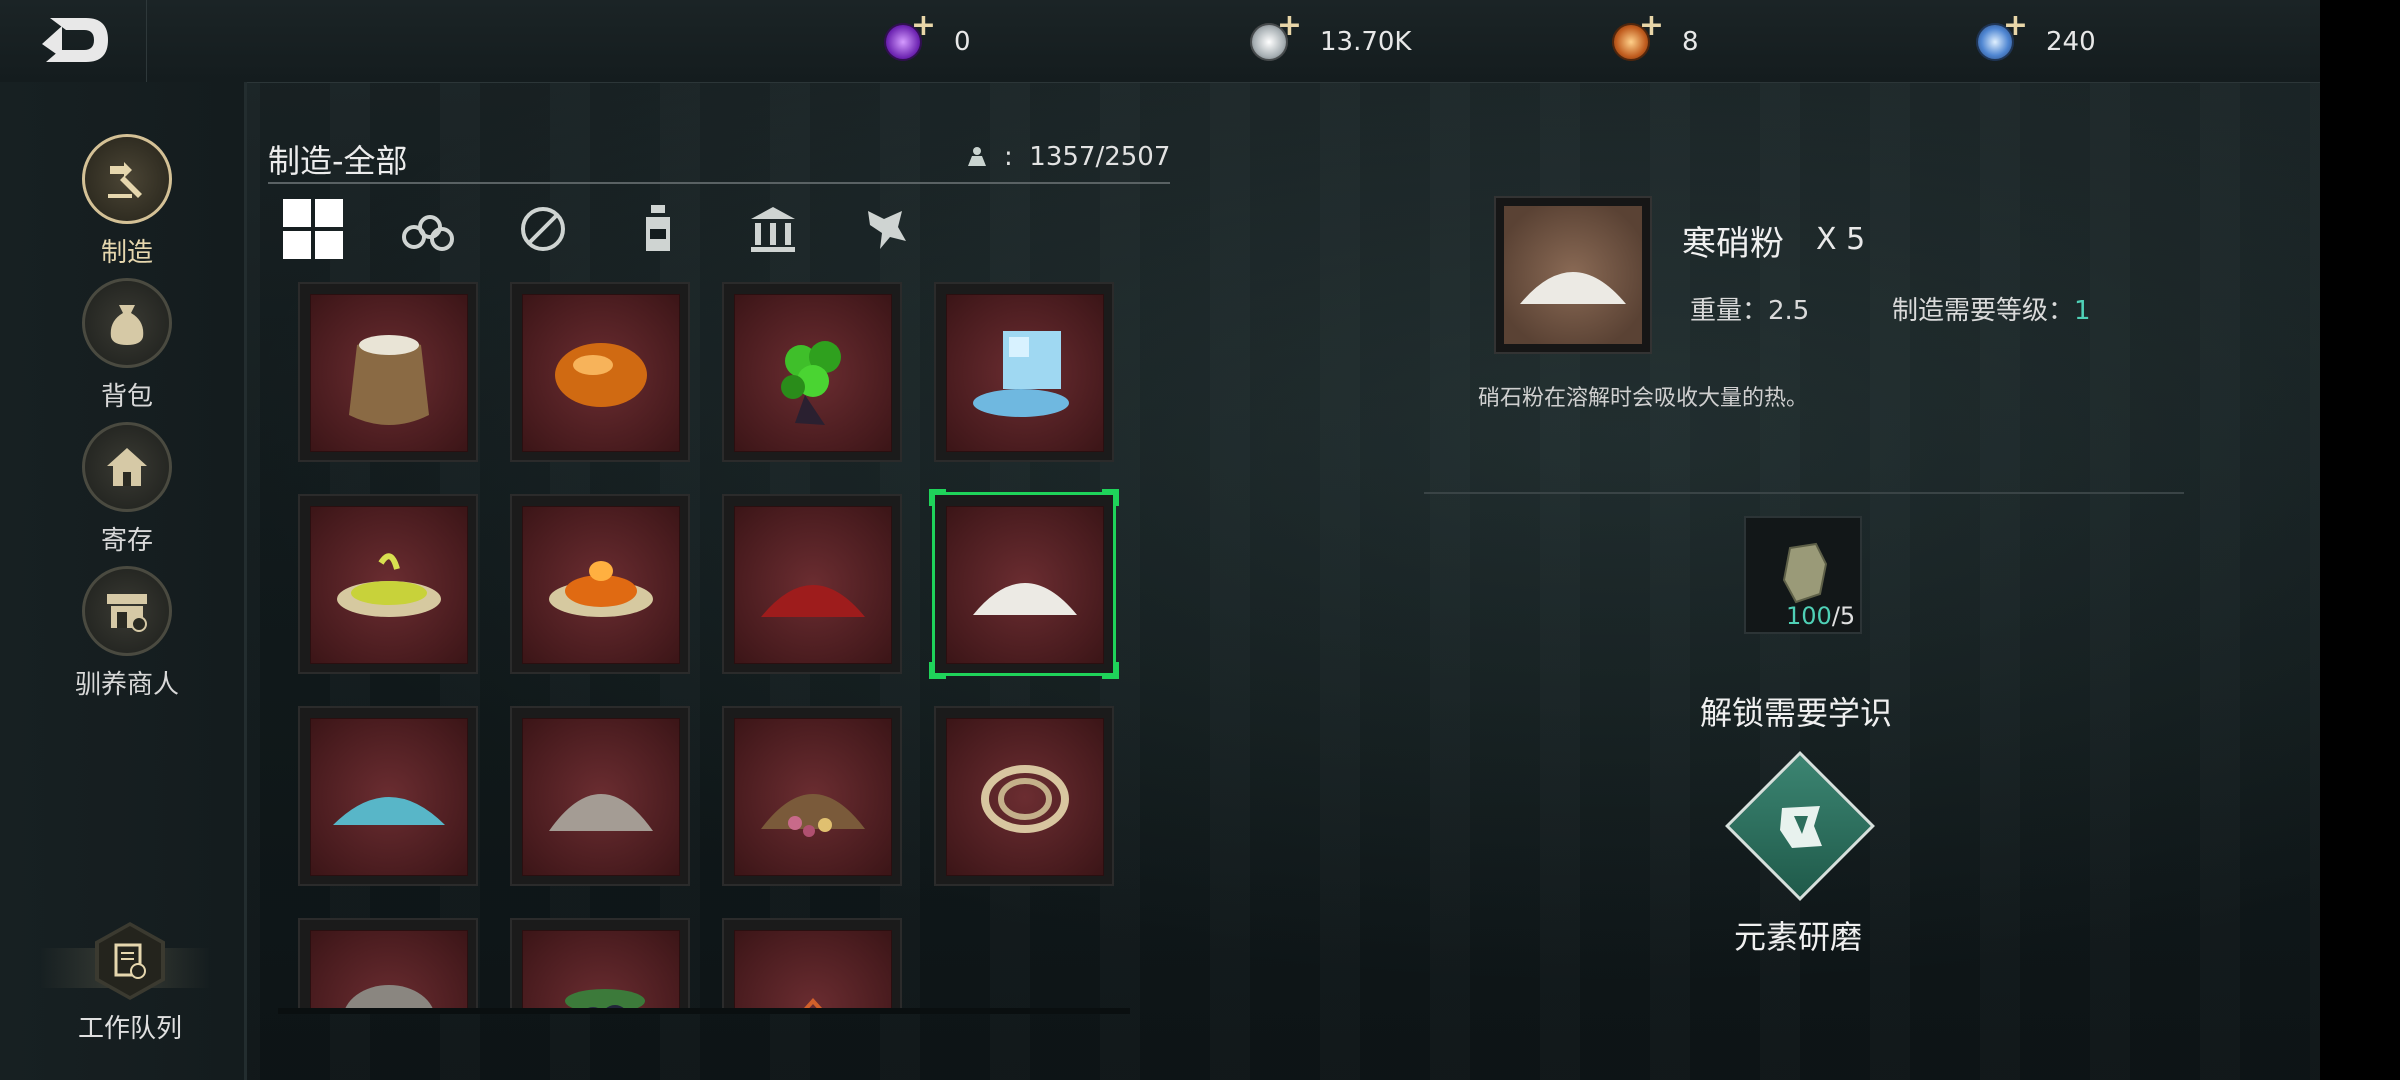 Image resolution: width=2400 pixels, height=1080 pixels. I want to click on item-slot-selected, so click(1024, 584).